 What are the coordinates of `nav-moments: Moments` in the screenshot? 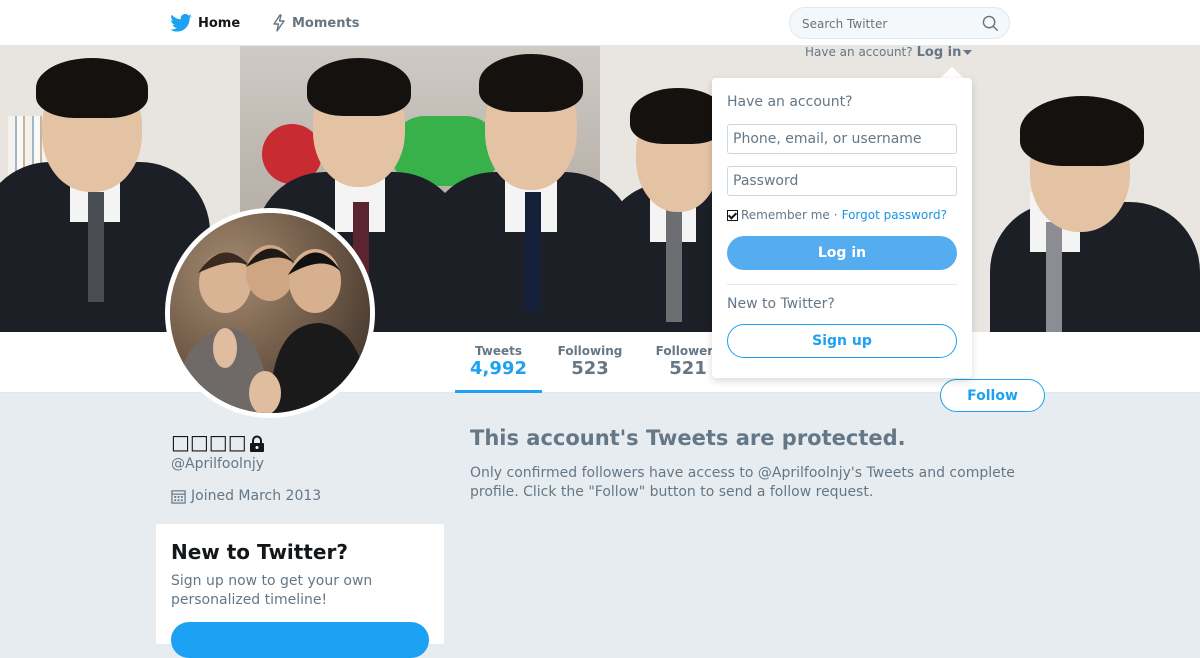 It's located at (315, 23).